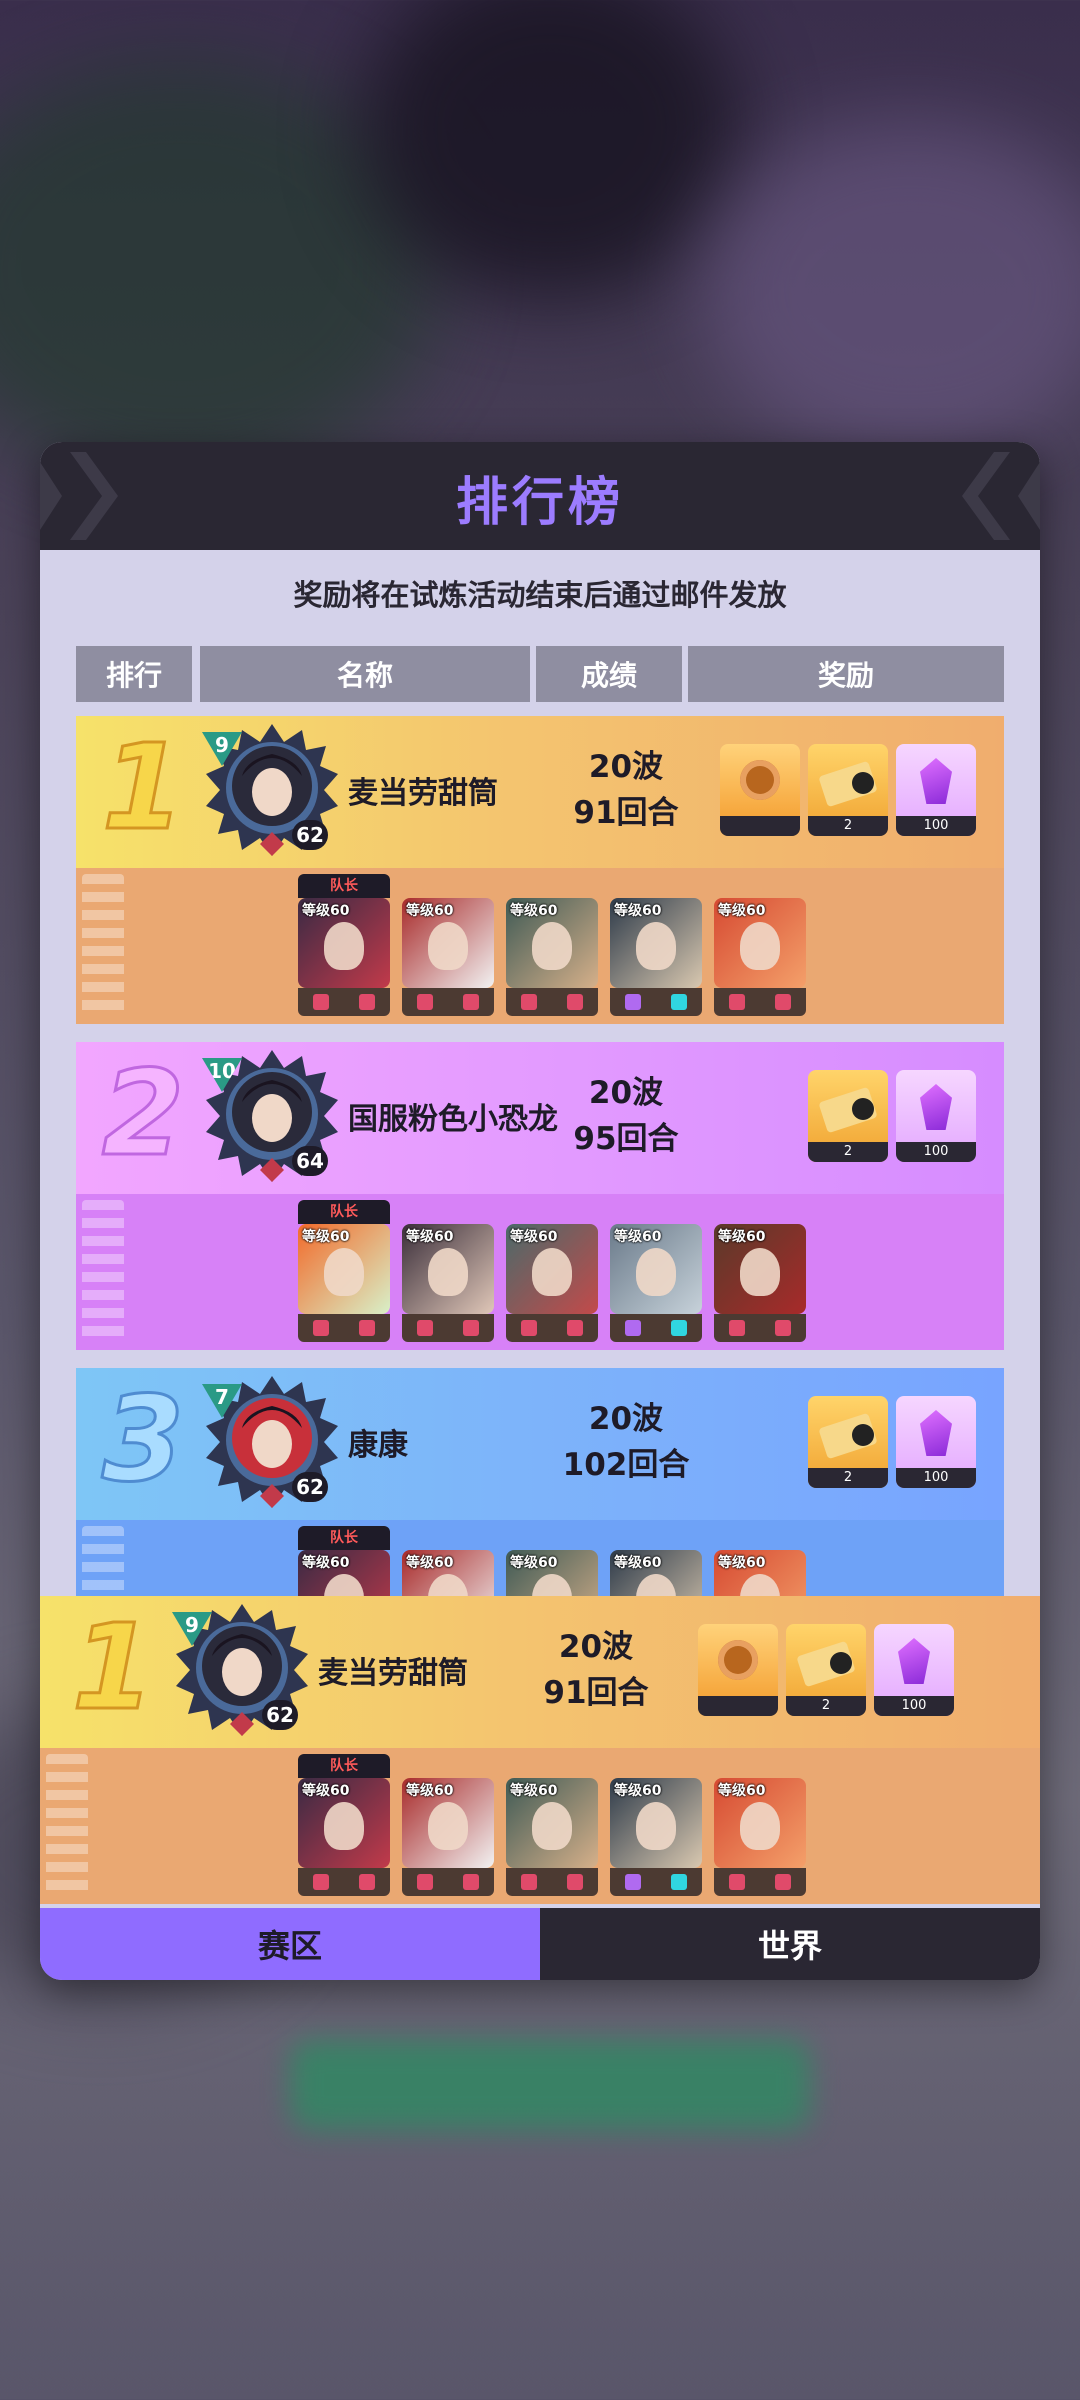 Image resolution: width=1080 pixels, height=2400 pixels. What do you see at coordinates (365, 674) in the screenshot?
I see `column-name: 名称` at bounding box center [365, 674].